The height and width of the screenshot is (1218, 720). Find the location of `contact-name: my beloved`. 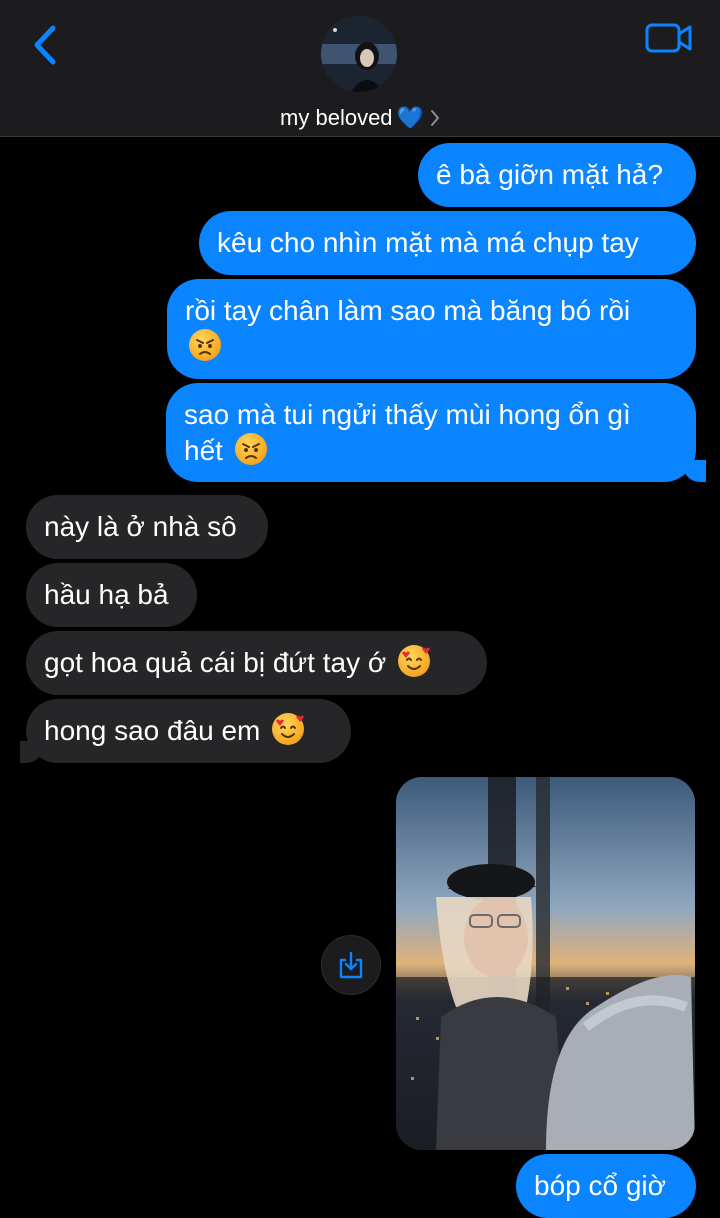

contact-name: my beloved is located at coordinates (336, 117).